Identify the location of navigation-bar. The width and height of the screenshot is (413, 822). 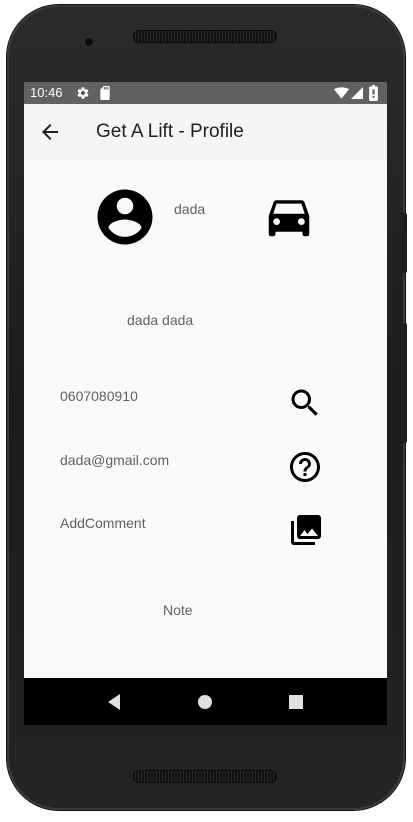
(205, 701).